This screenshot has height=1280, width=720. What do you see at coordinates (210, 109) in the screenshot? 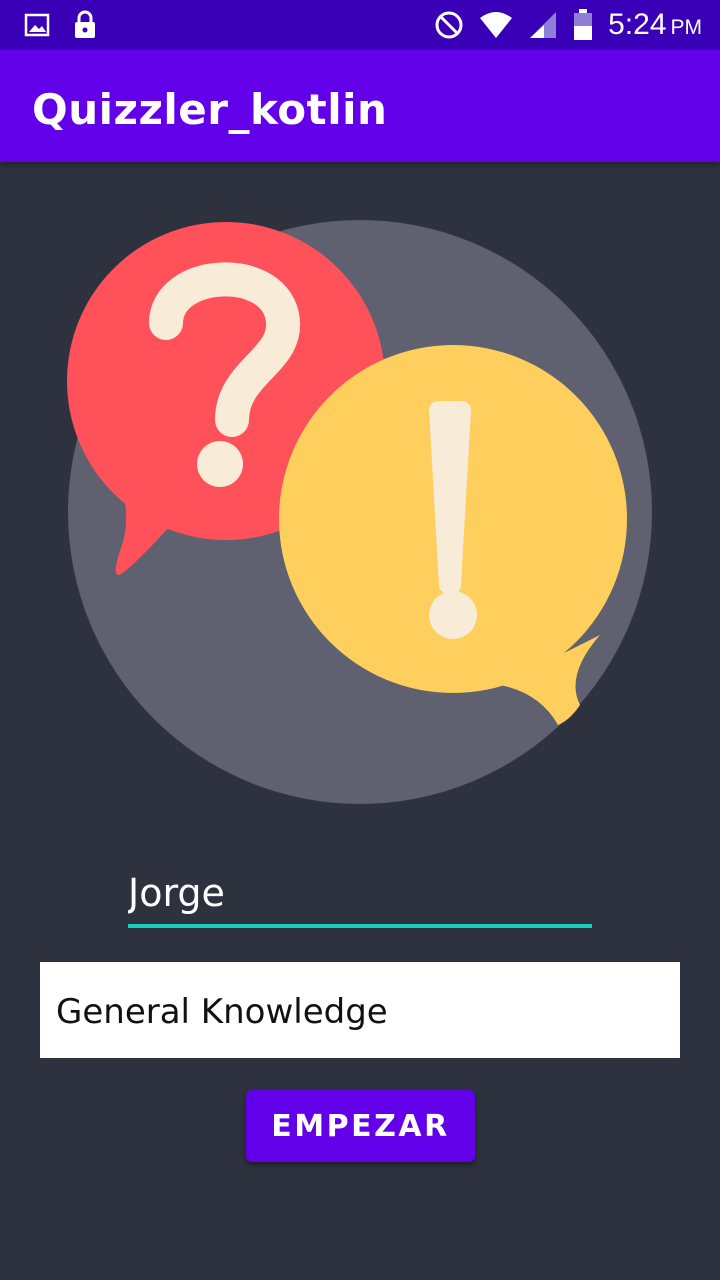
I see `app-title: Quizzler_kotlin` at bounding box center [210, 109].